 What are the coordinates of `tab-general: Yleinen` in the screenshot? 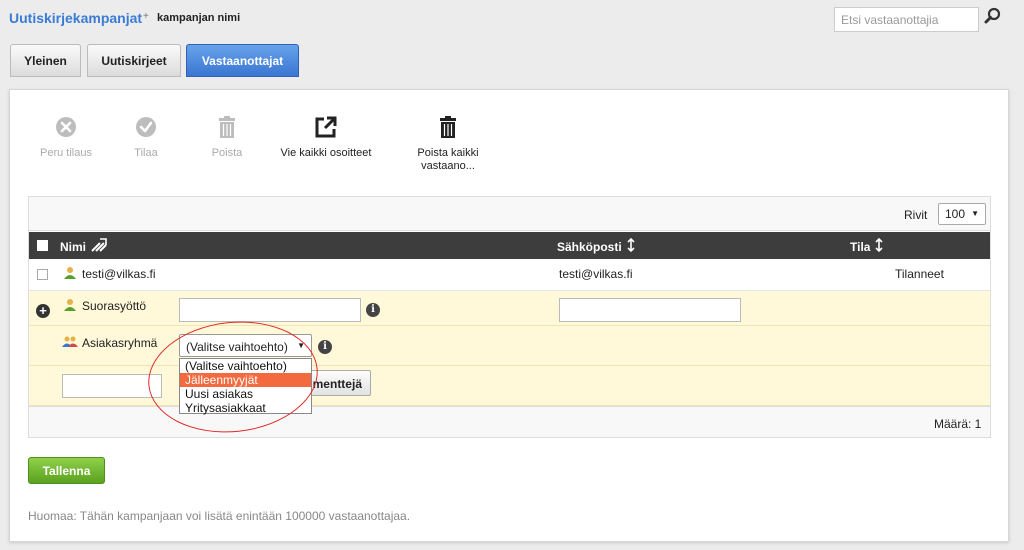 It's located at (45, 60).